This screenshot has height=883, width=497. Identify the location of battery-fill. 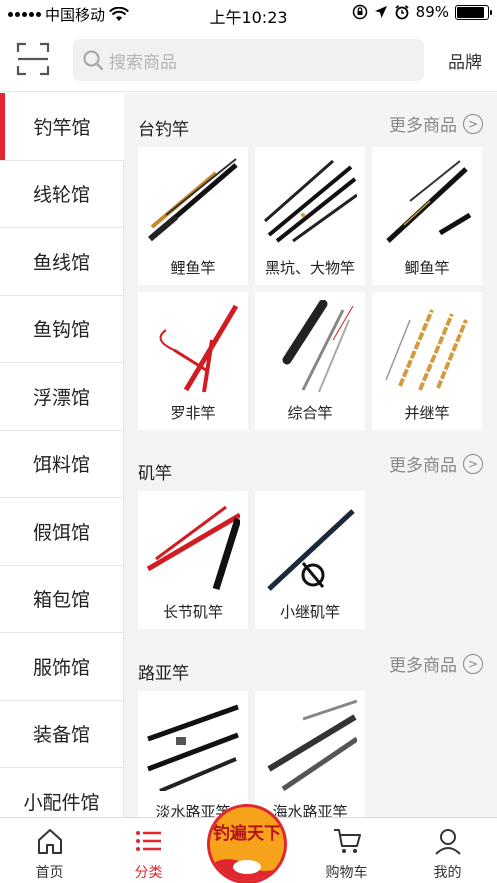
(470, 12).